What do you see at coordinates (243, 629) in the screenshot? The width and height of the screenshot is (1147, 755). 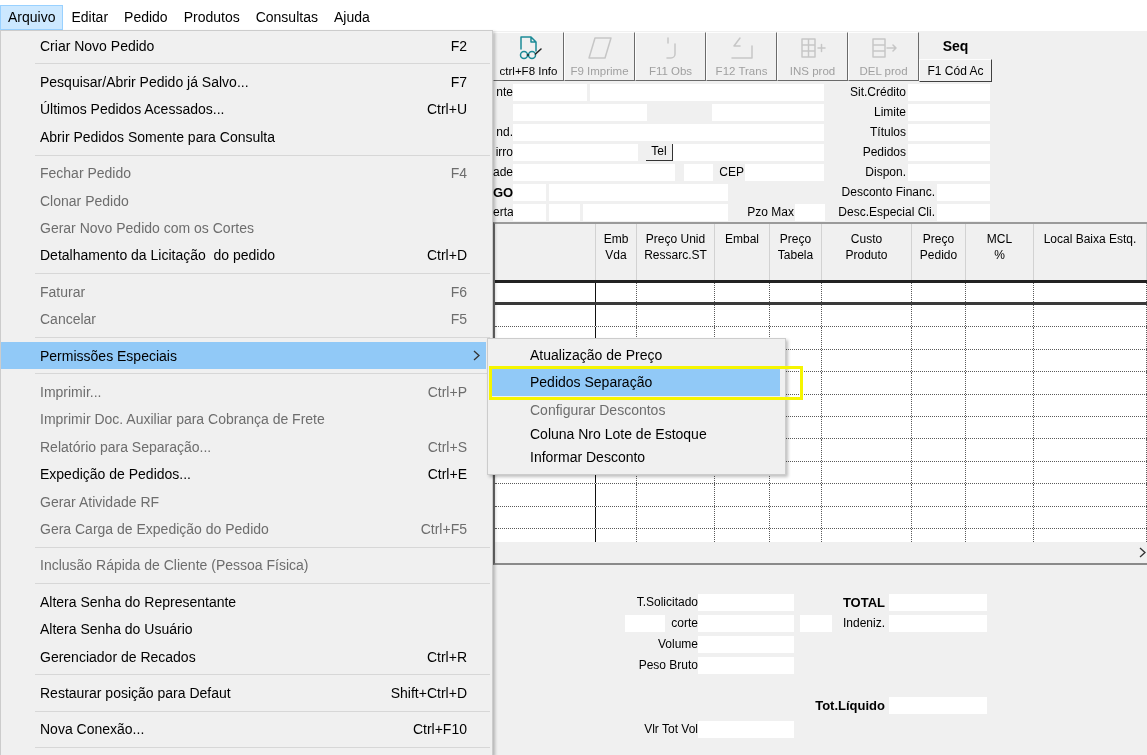 I see `menu-item: Altera Senha do Usuário` at bounding box center [243, 629].